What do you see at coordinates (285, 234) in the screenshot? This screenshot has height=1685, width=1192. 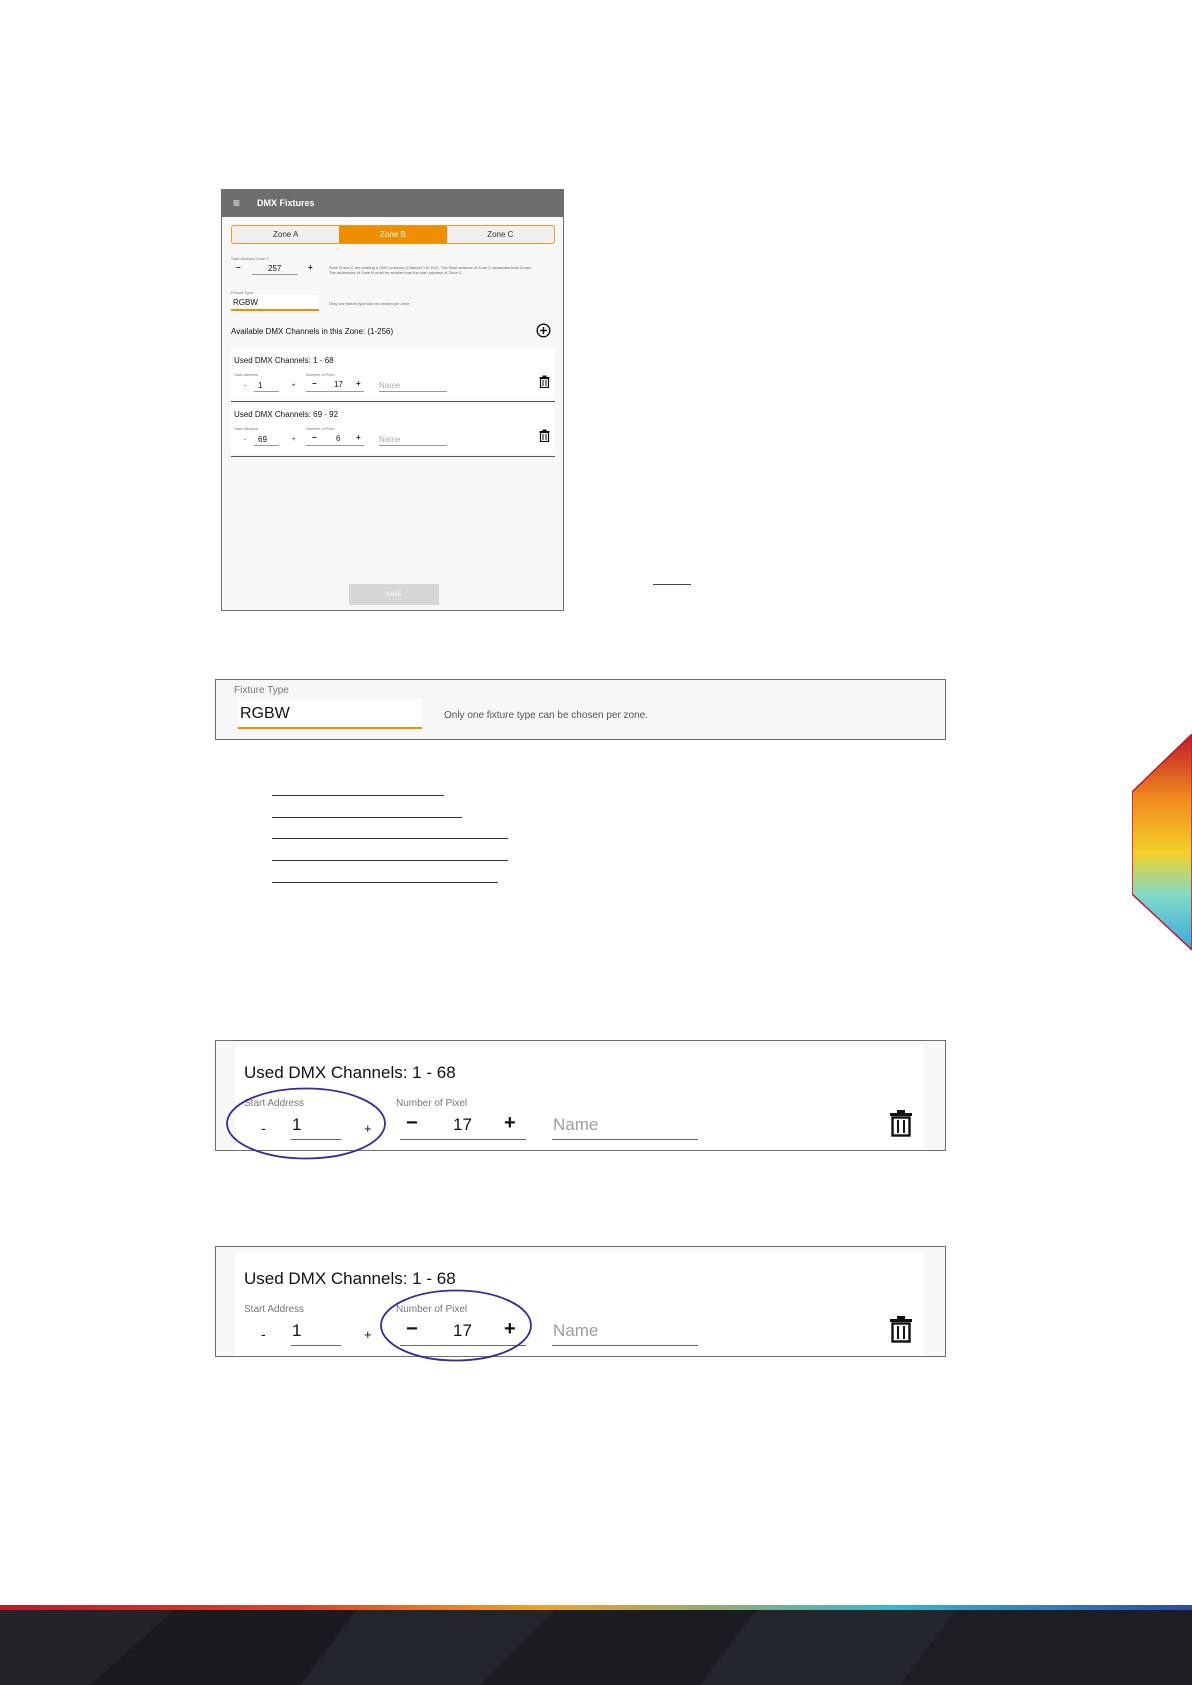 I see `tab-zone-a: Zone A` at bounding box center [285, 234].